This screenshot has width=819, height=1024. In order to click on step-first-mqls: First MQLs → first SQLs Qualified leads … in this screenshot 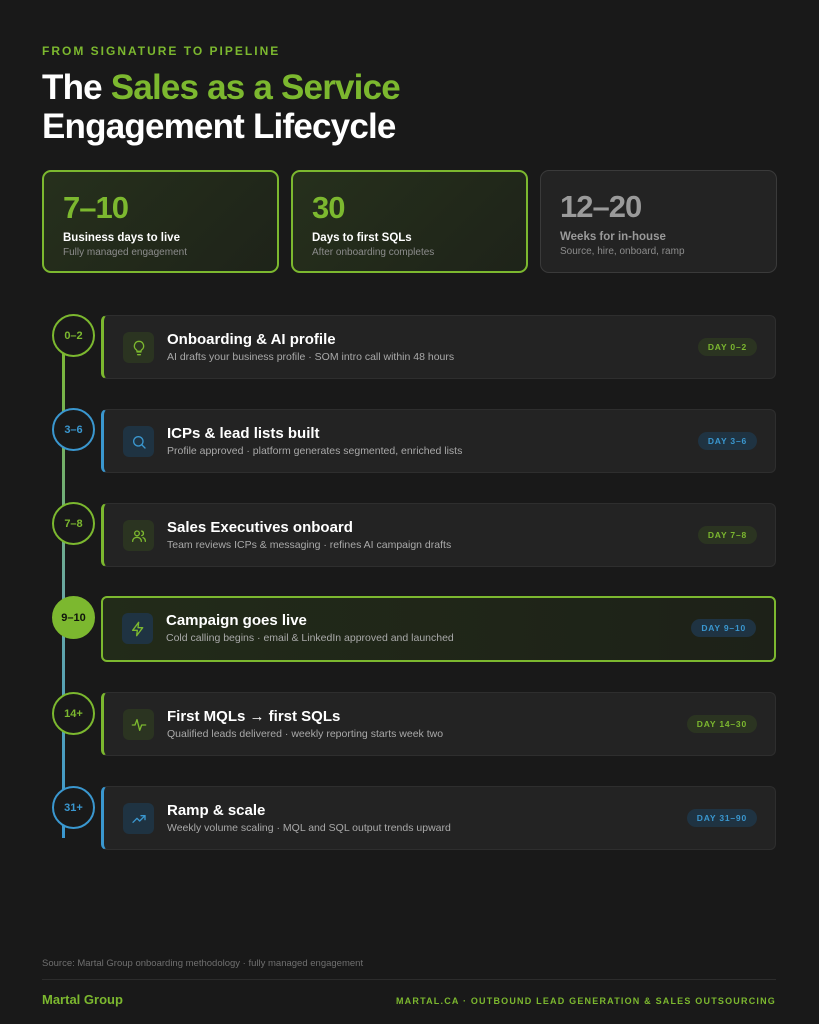, I will do `click(438, 724)`.